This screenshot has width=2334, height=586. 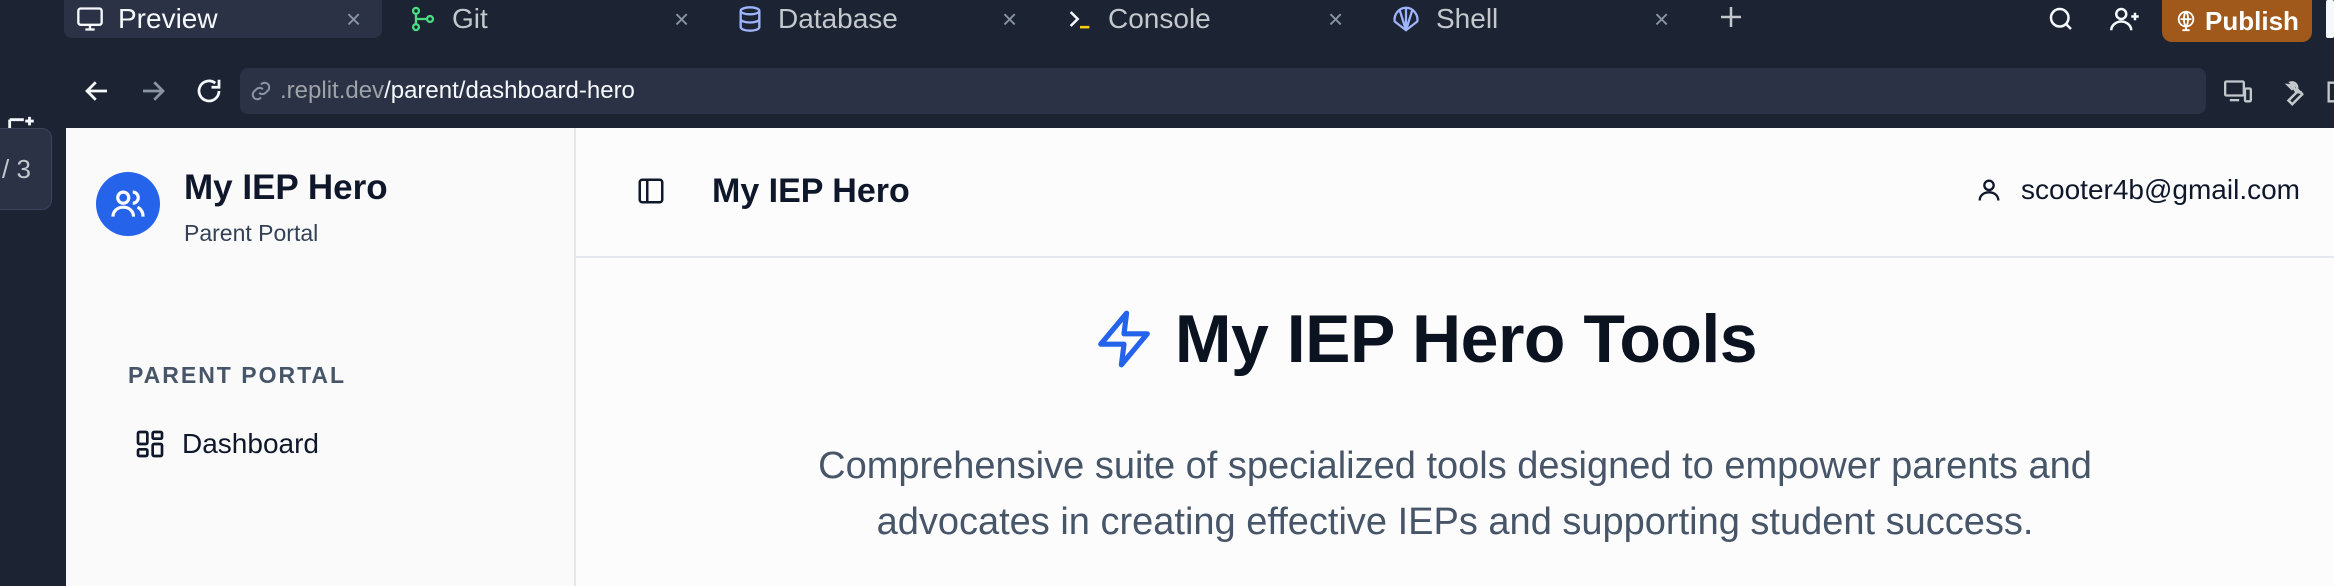 What do you see at coordinates (1466, 339) in the screenshot?
I see `hero-title: My IEP Hero Tools` at bounding box center [1466, 339].